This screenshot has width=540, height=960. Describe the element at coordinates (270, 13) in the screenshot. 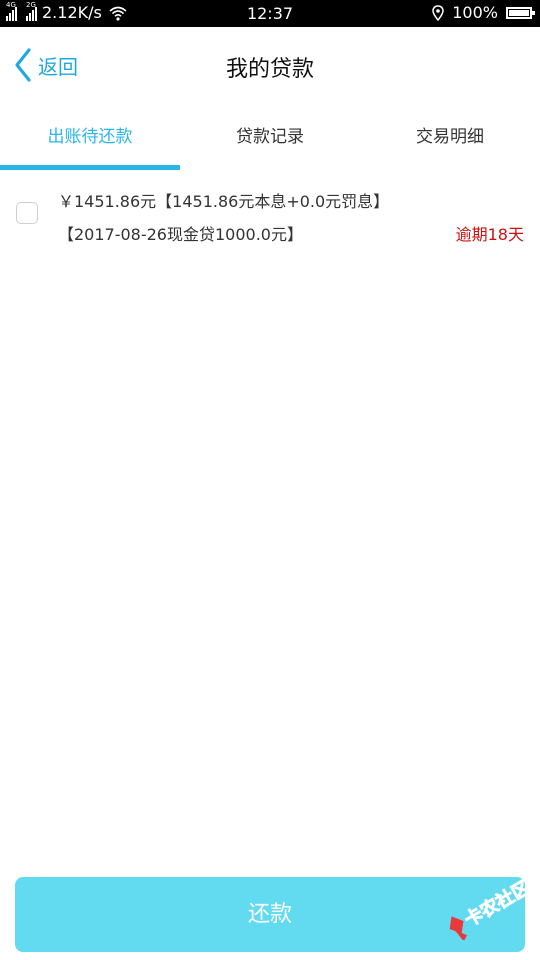

I see `status-bar: 4G 2G 2.12K/s 12:37 100%` at that location.